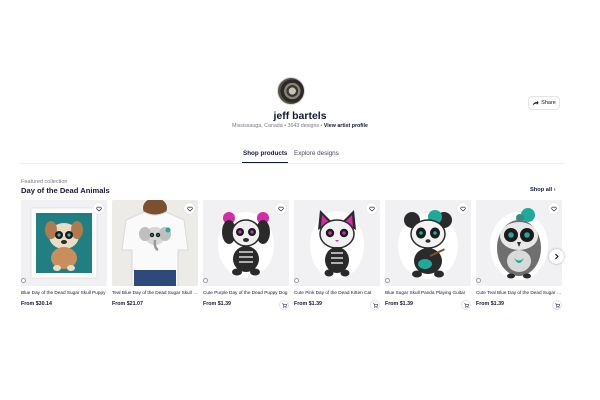 This screenshot has width=600, height=400. Describe the element at coordinates (127, 304) in the screenshot. I see `product-price: From $21.07` at that location.